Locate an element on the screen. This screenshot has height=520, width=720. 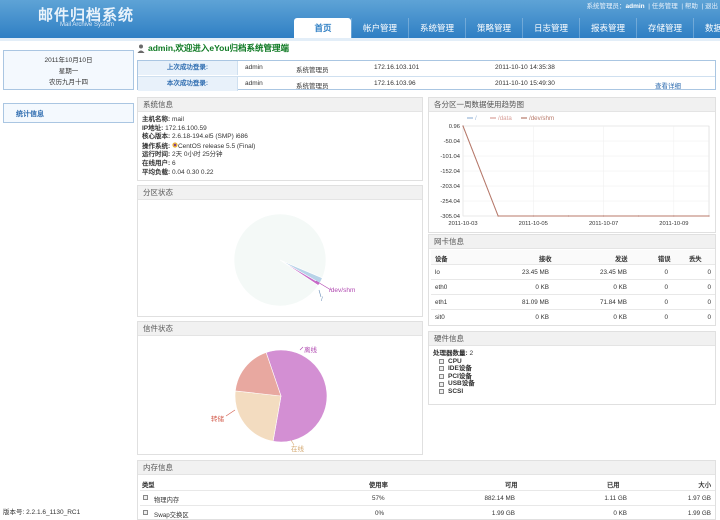
info-row-os: 操作系统: CentOS release 5.5 (Final) is located at coordinates (198, 147).